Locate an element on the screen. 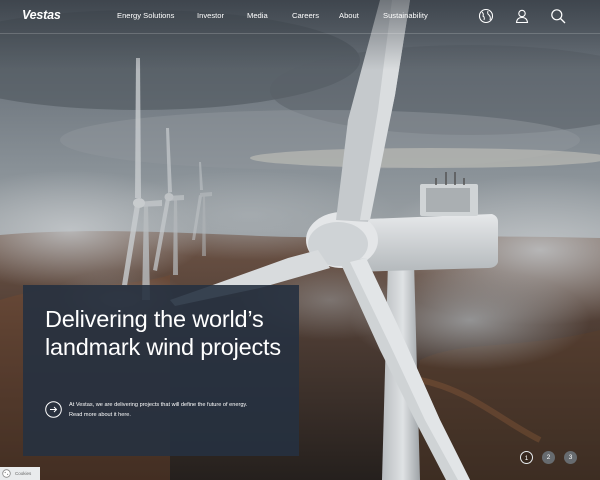  nav-item-media: Media is located at coordinates (257, 15).